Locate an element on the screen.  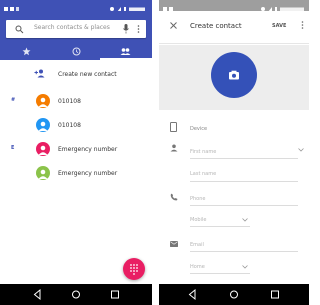
tab-contacts is located at coordinates (125, 51).